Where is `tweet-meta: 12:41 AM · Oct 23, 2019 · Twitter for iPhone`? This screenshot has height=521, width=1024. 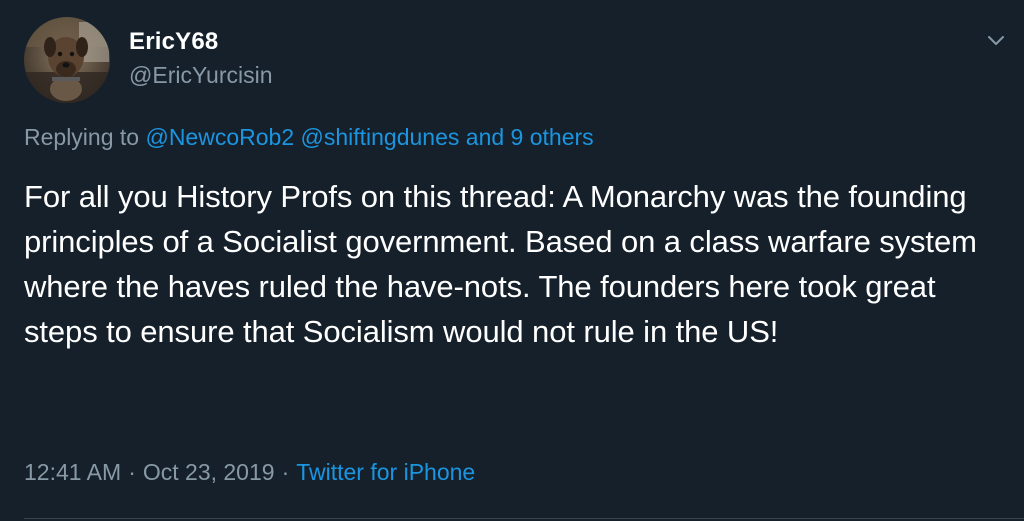
tweet-meta: 12:41 AM · Oct 23, 2019 · Twitter for iPhone is located at coordinates (249, 472).